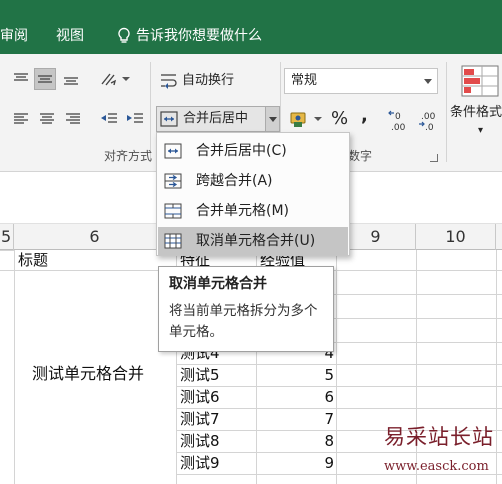  I want to click on tell-me-search: 告诉我你想要做什么, so click(199, 36).